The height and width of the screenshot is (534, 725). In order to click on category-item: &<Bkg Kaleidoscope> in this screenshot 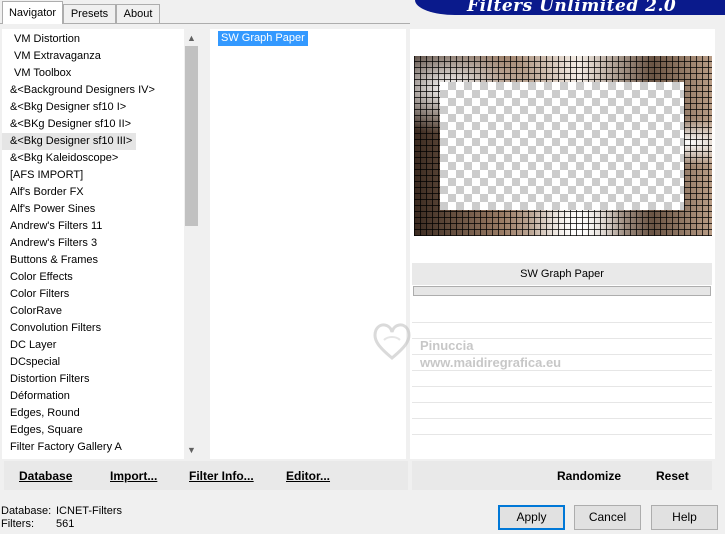, I will do `click(60, 158)`.